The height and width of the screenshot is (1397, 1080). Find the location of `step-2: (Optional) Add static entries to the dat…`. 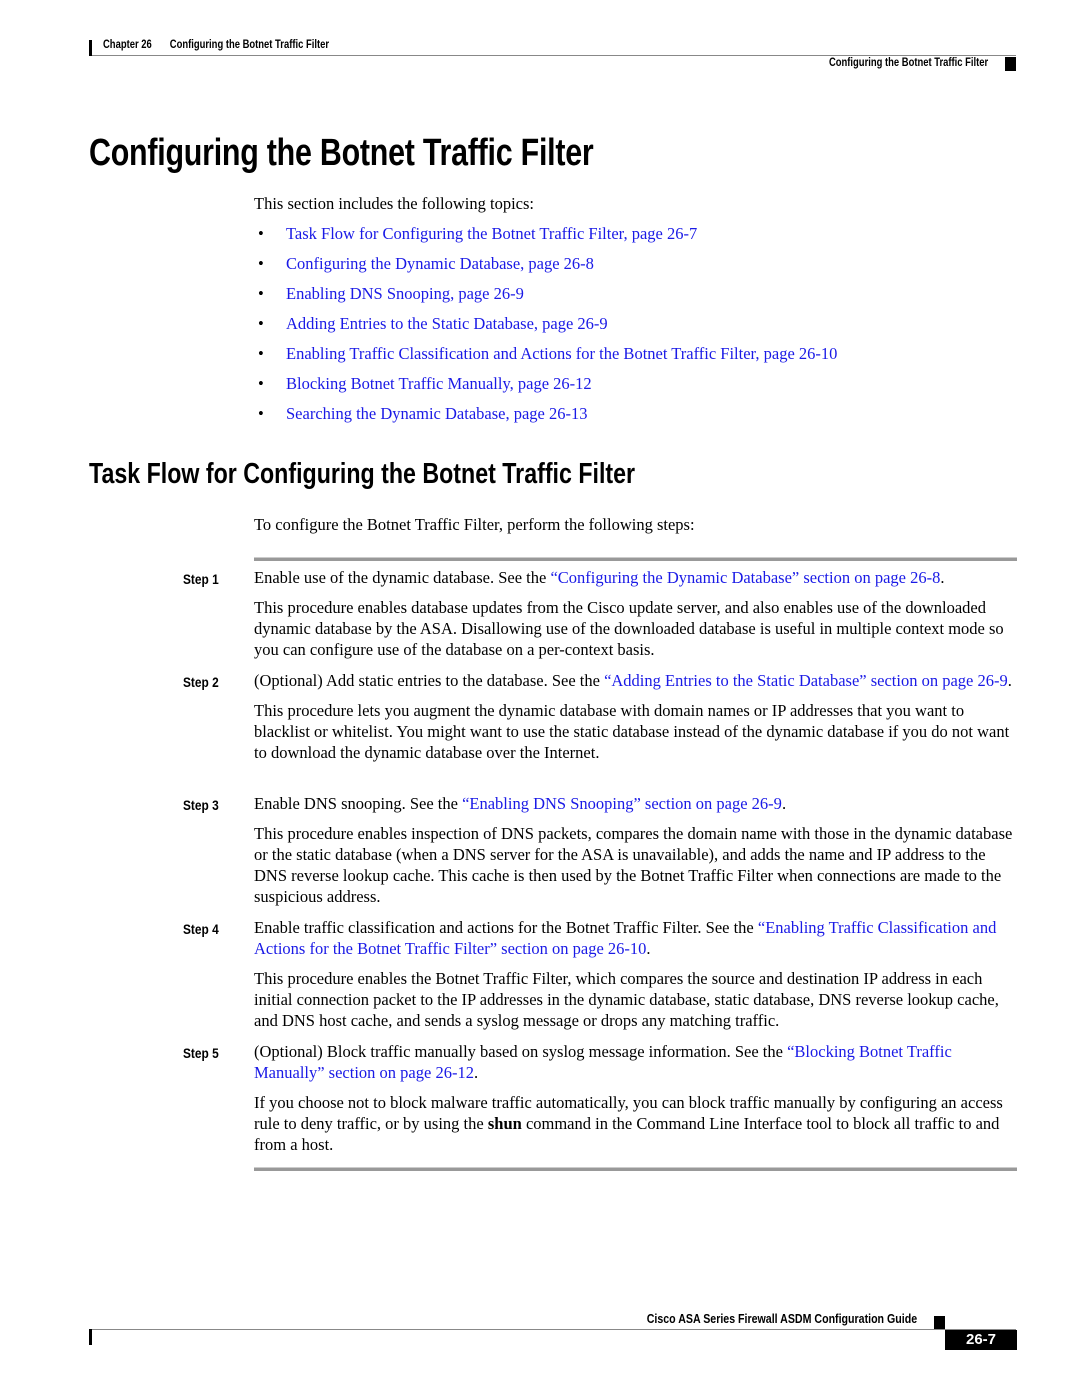

step-2: (Optional) Add static entries to the dat… is located at coordinates (636, 716).